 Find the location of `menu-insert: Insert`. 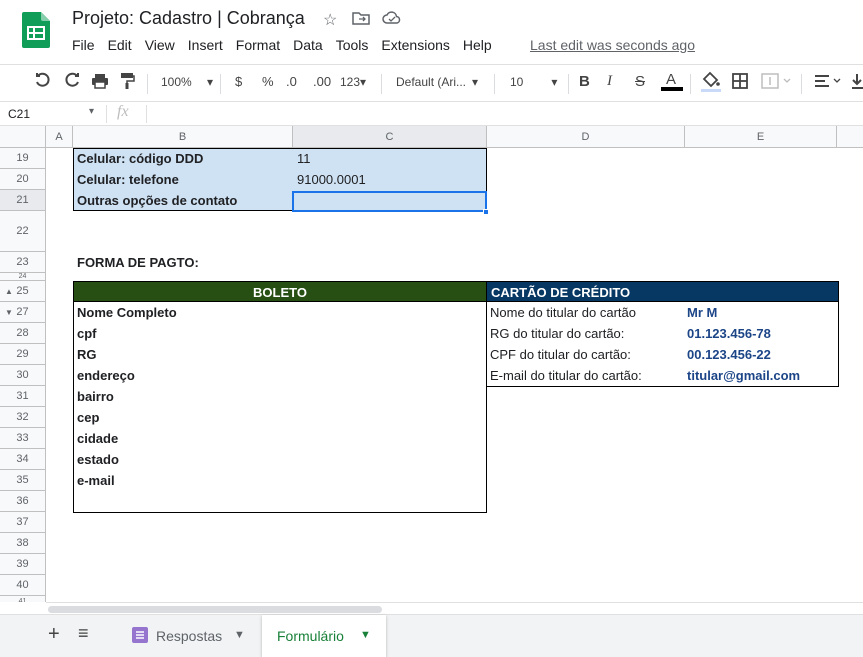

menu-insert: Insert is located at coordinates (205, 45).